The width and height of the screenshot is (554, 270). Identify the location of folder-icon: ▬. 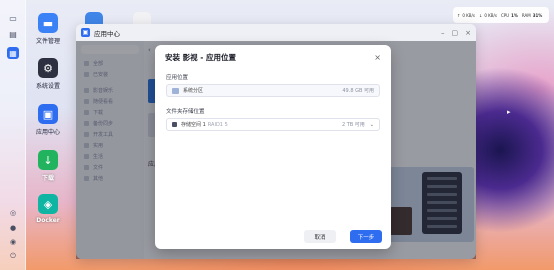
(48, 23).